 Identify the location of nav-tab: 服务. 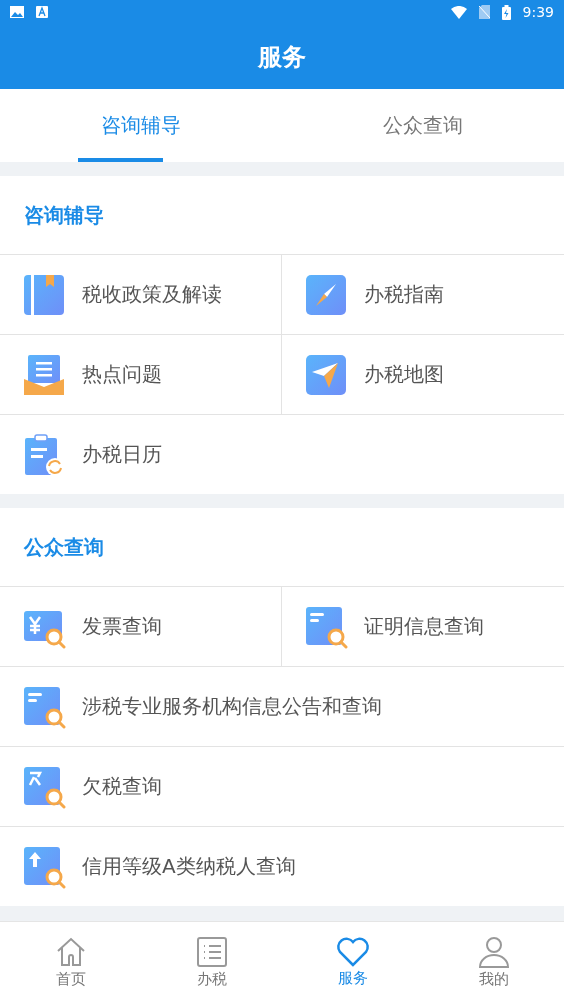
(352, 962).